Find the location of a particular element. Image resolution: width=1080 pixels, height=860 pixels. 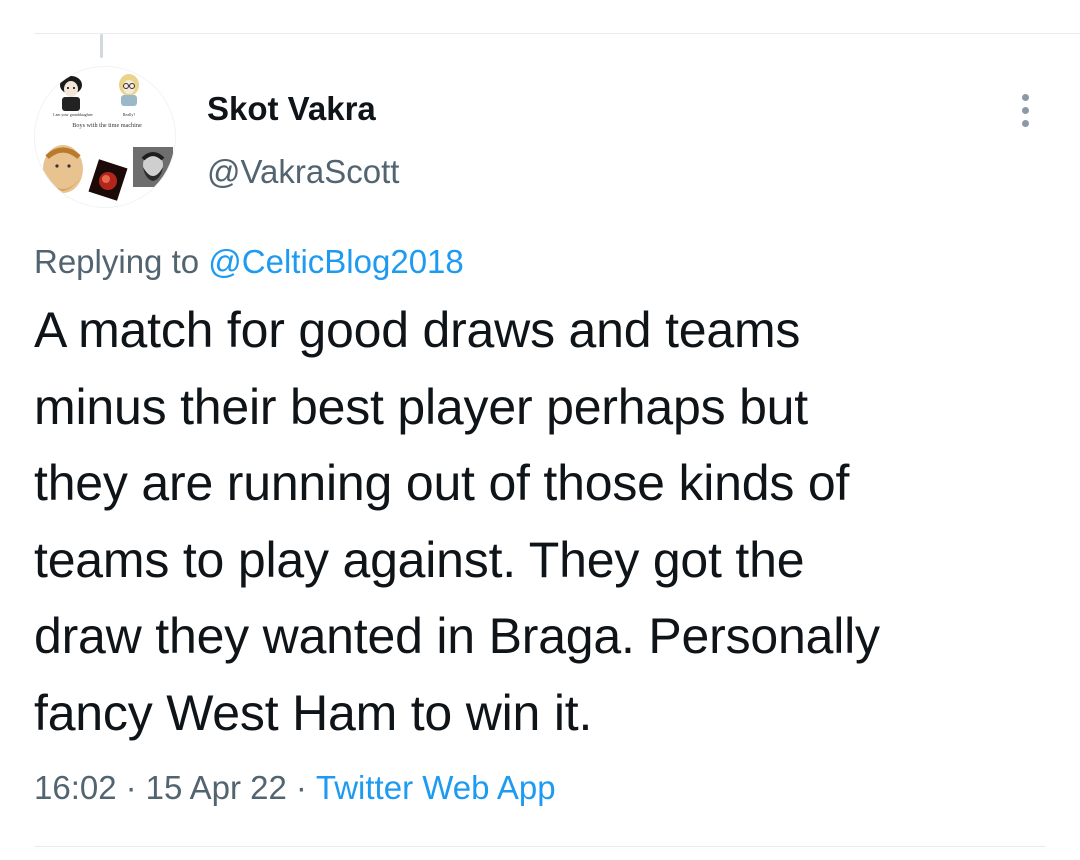

blond-figure is located at coordinates (129, 90).